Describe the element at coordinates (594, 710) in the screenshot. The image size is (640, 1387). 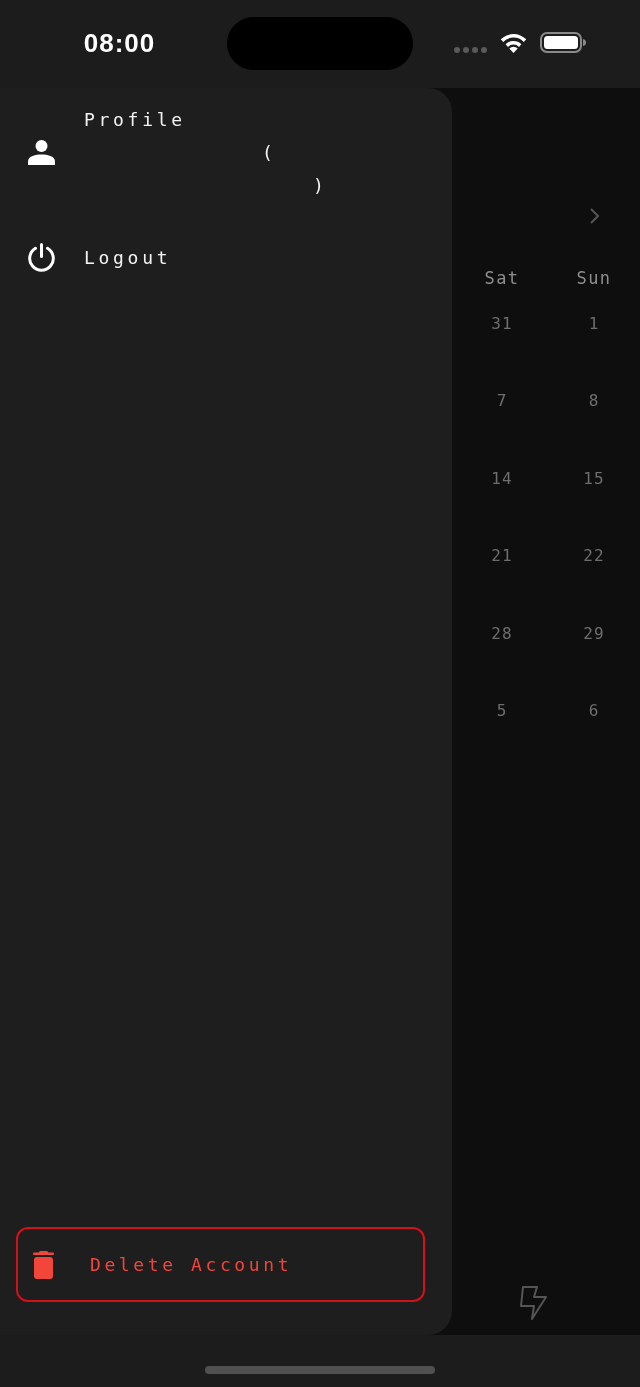
I see `calendar-day: 6` at that location.